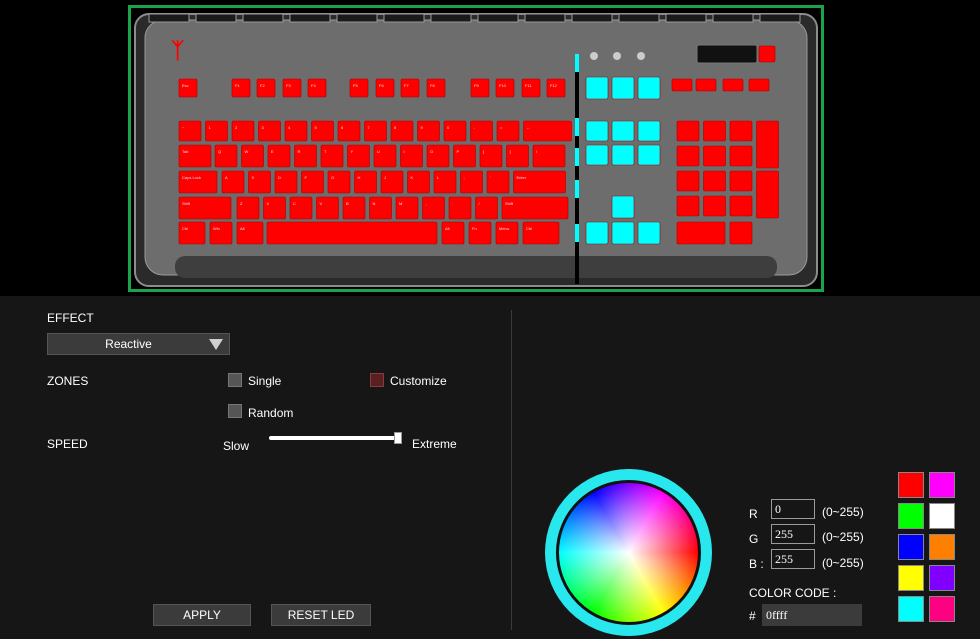  What do you see at coordinates (352, 151) in the screenshot?
I see `key-legend: Y` at bounding box center [352, 151].